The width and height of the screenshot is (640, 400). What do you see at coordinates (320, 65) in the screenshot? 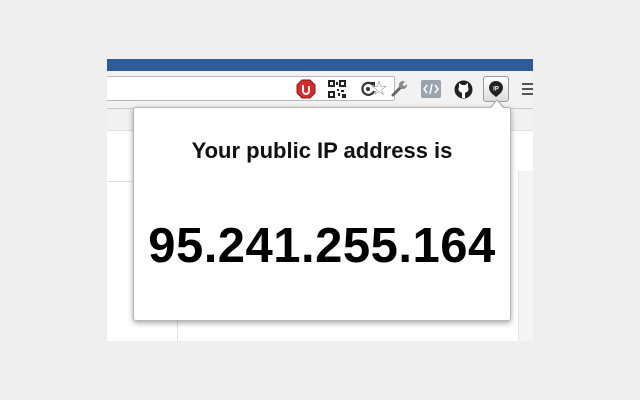
I see `window-titlebar` at bounding box center [320, 65].